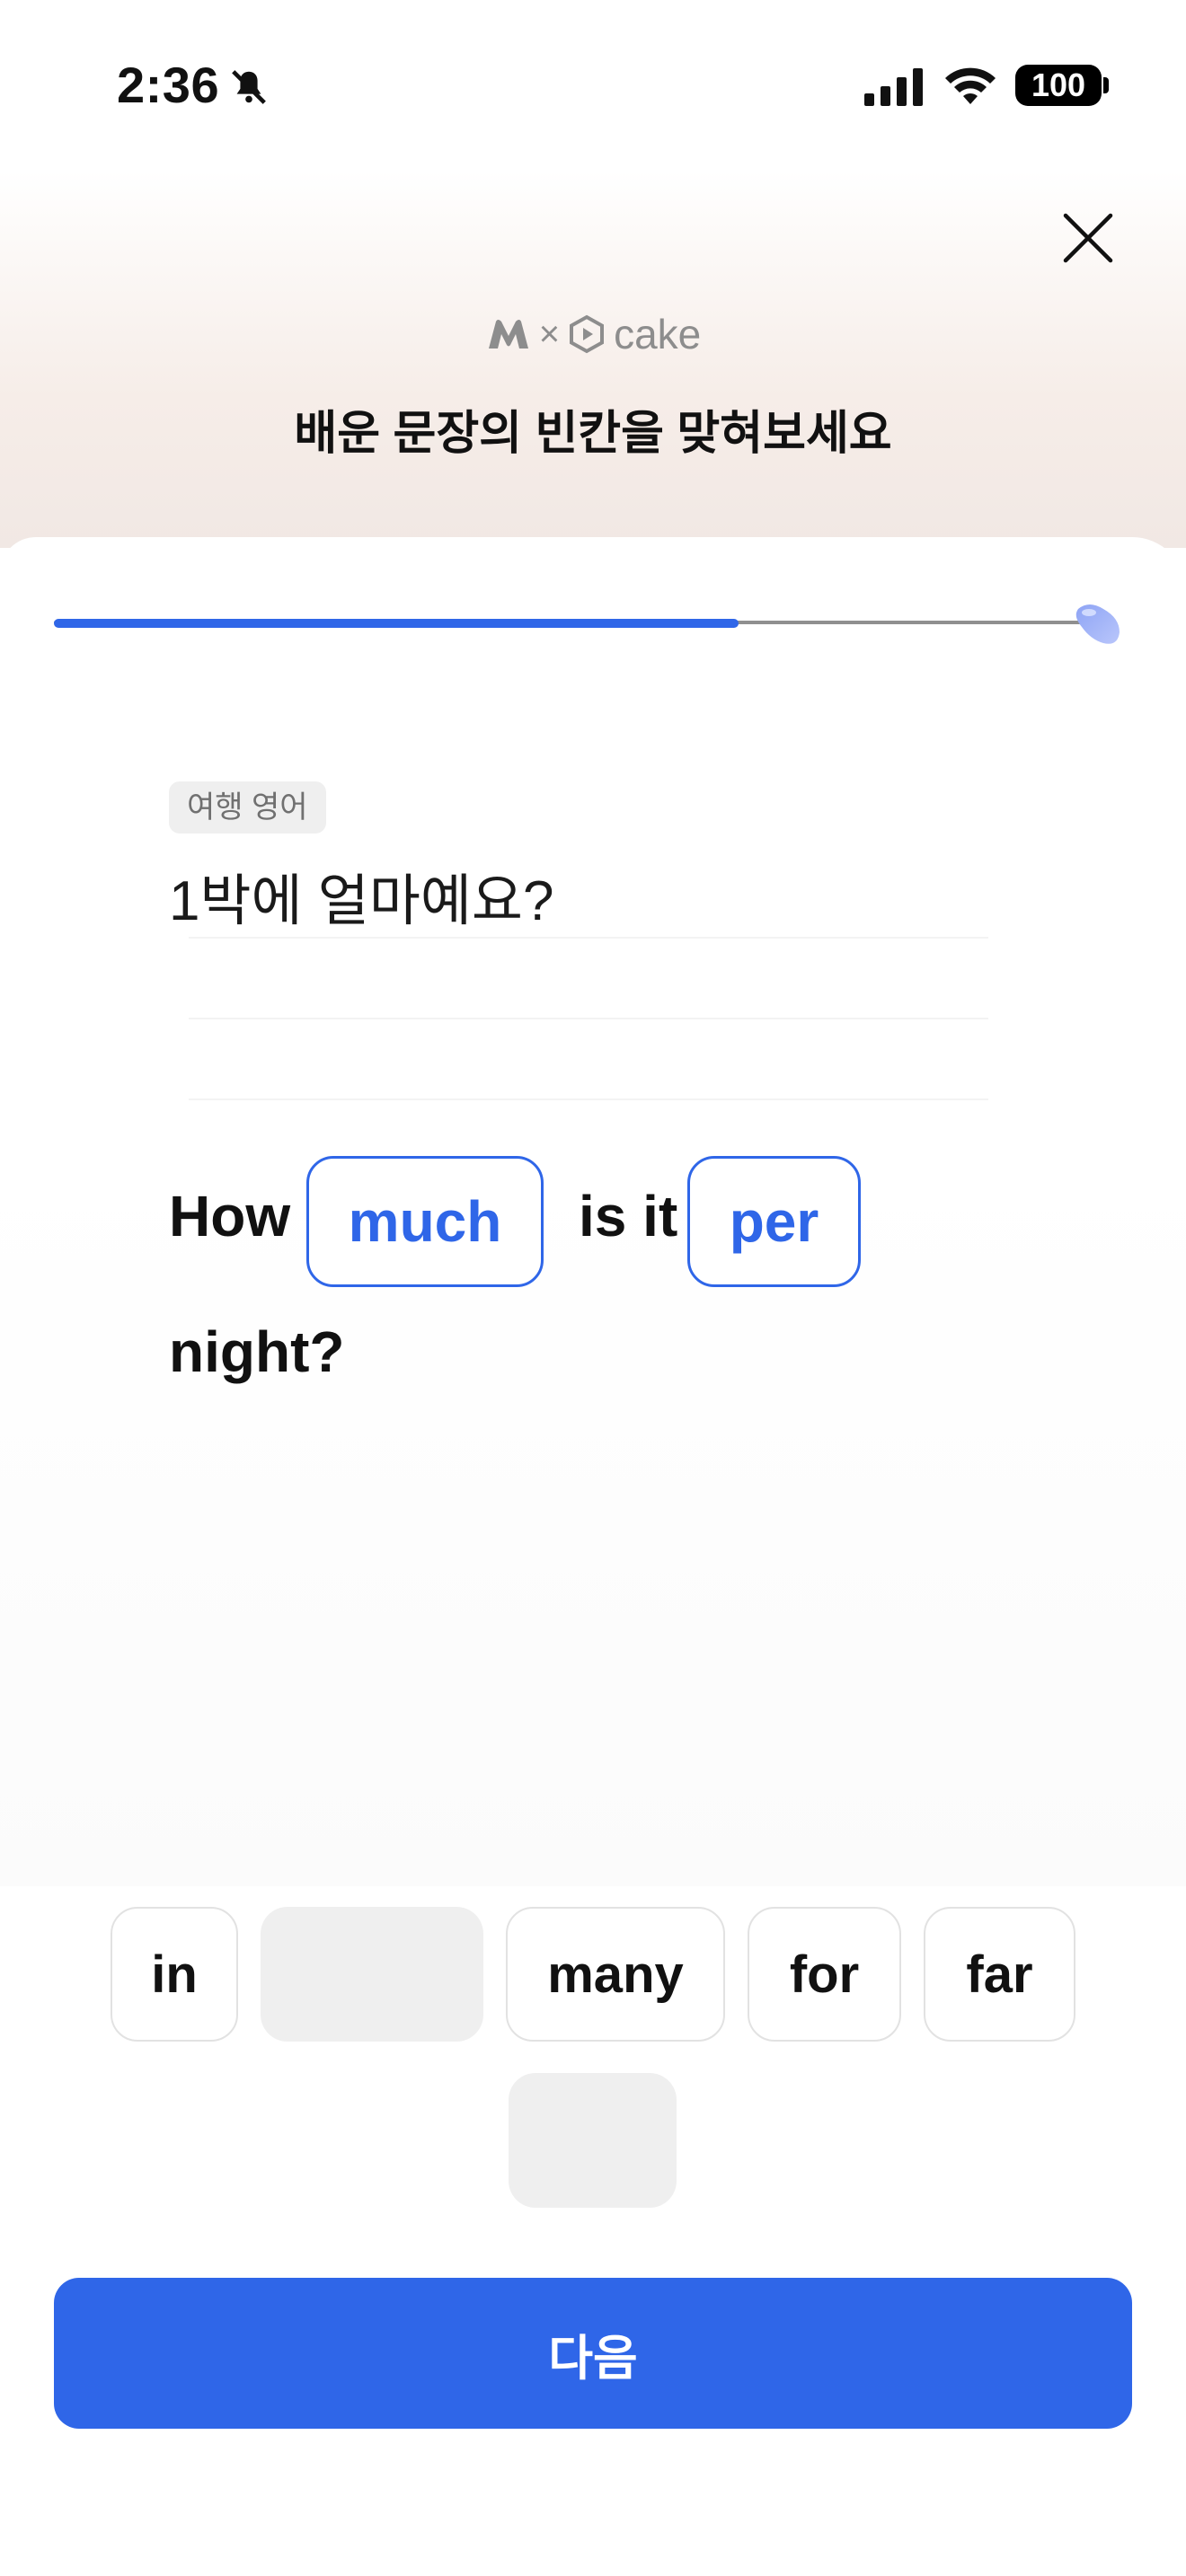 The image size is (1186, 2576). I want to click on header, so click(593, 359).